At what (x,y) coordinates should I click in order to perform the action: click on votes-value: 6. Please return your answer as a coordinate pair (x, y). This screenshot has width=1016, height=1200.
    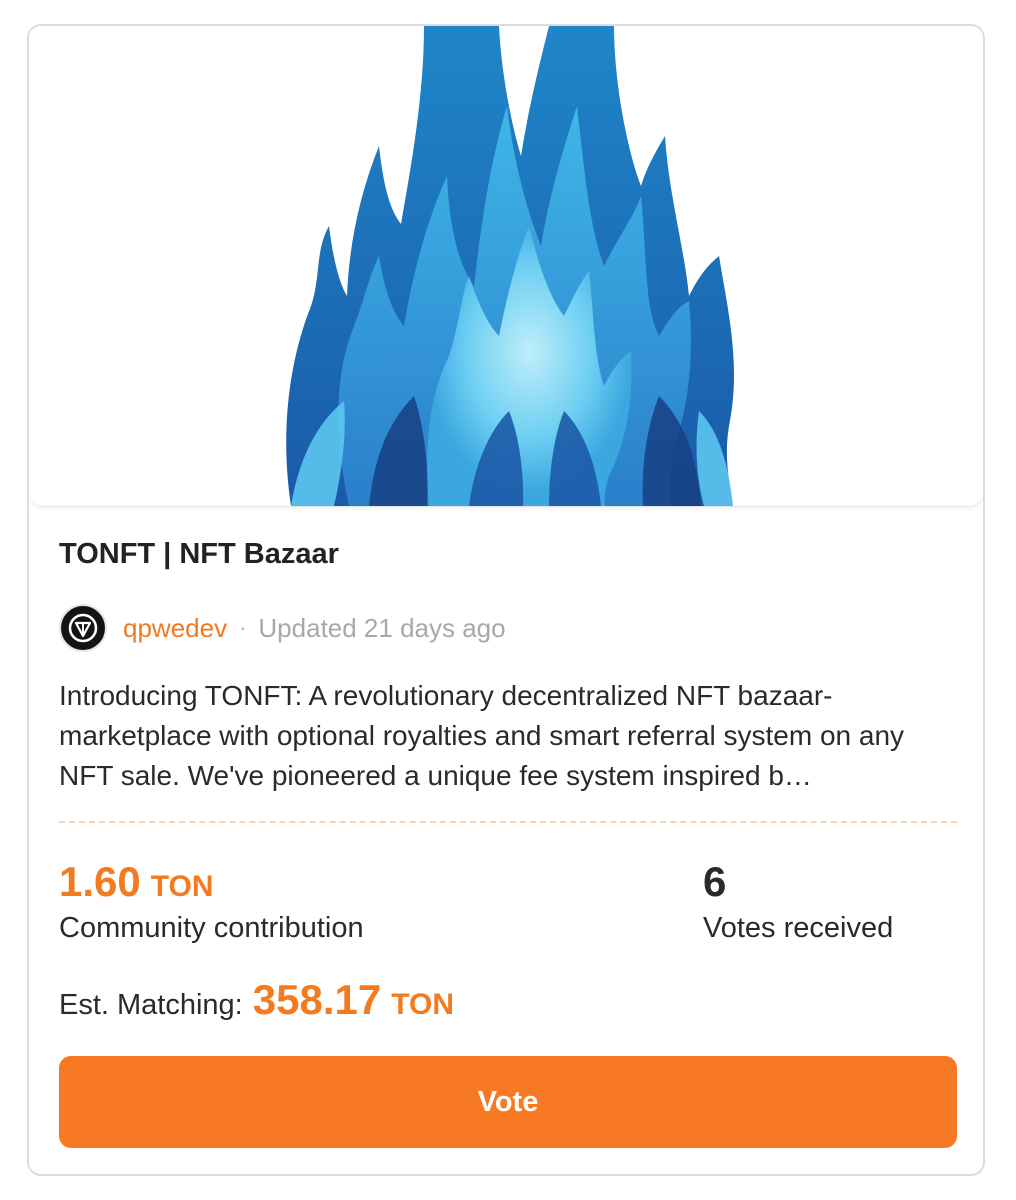
    Looking at the image, I should click on (715, 881).